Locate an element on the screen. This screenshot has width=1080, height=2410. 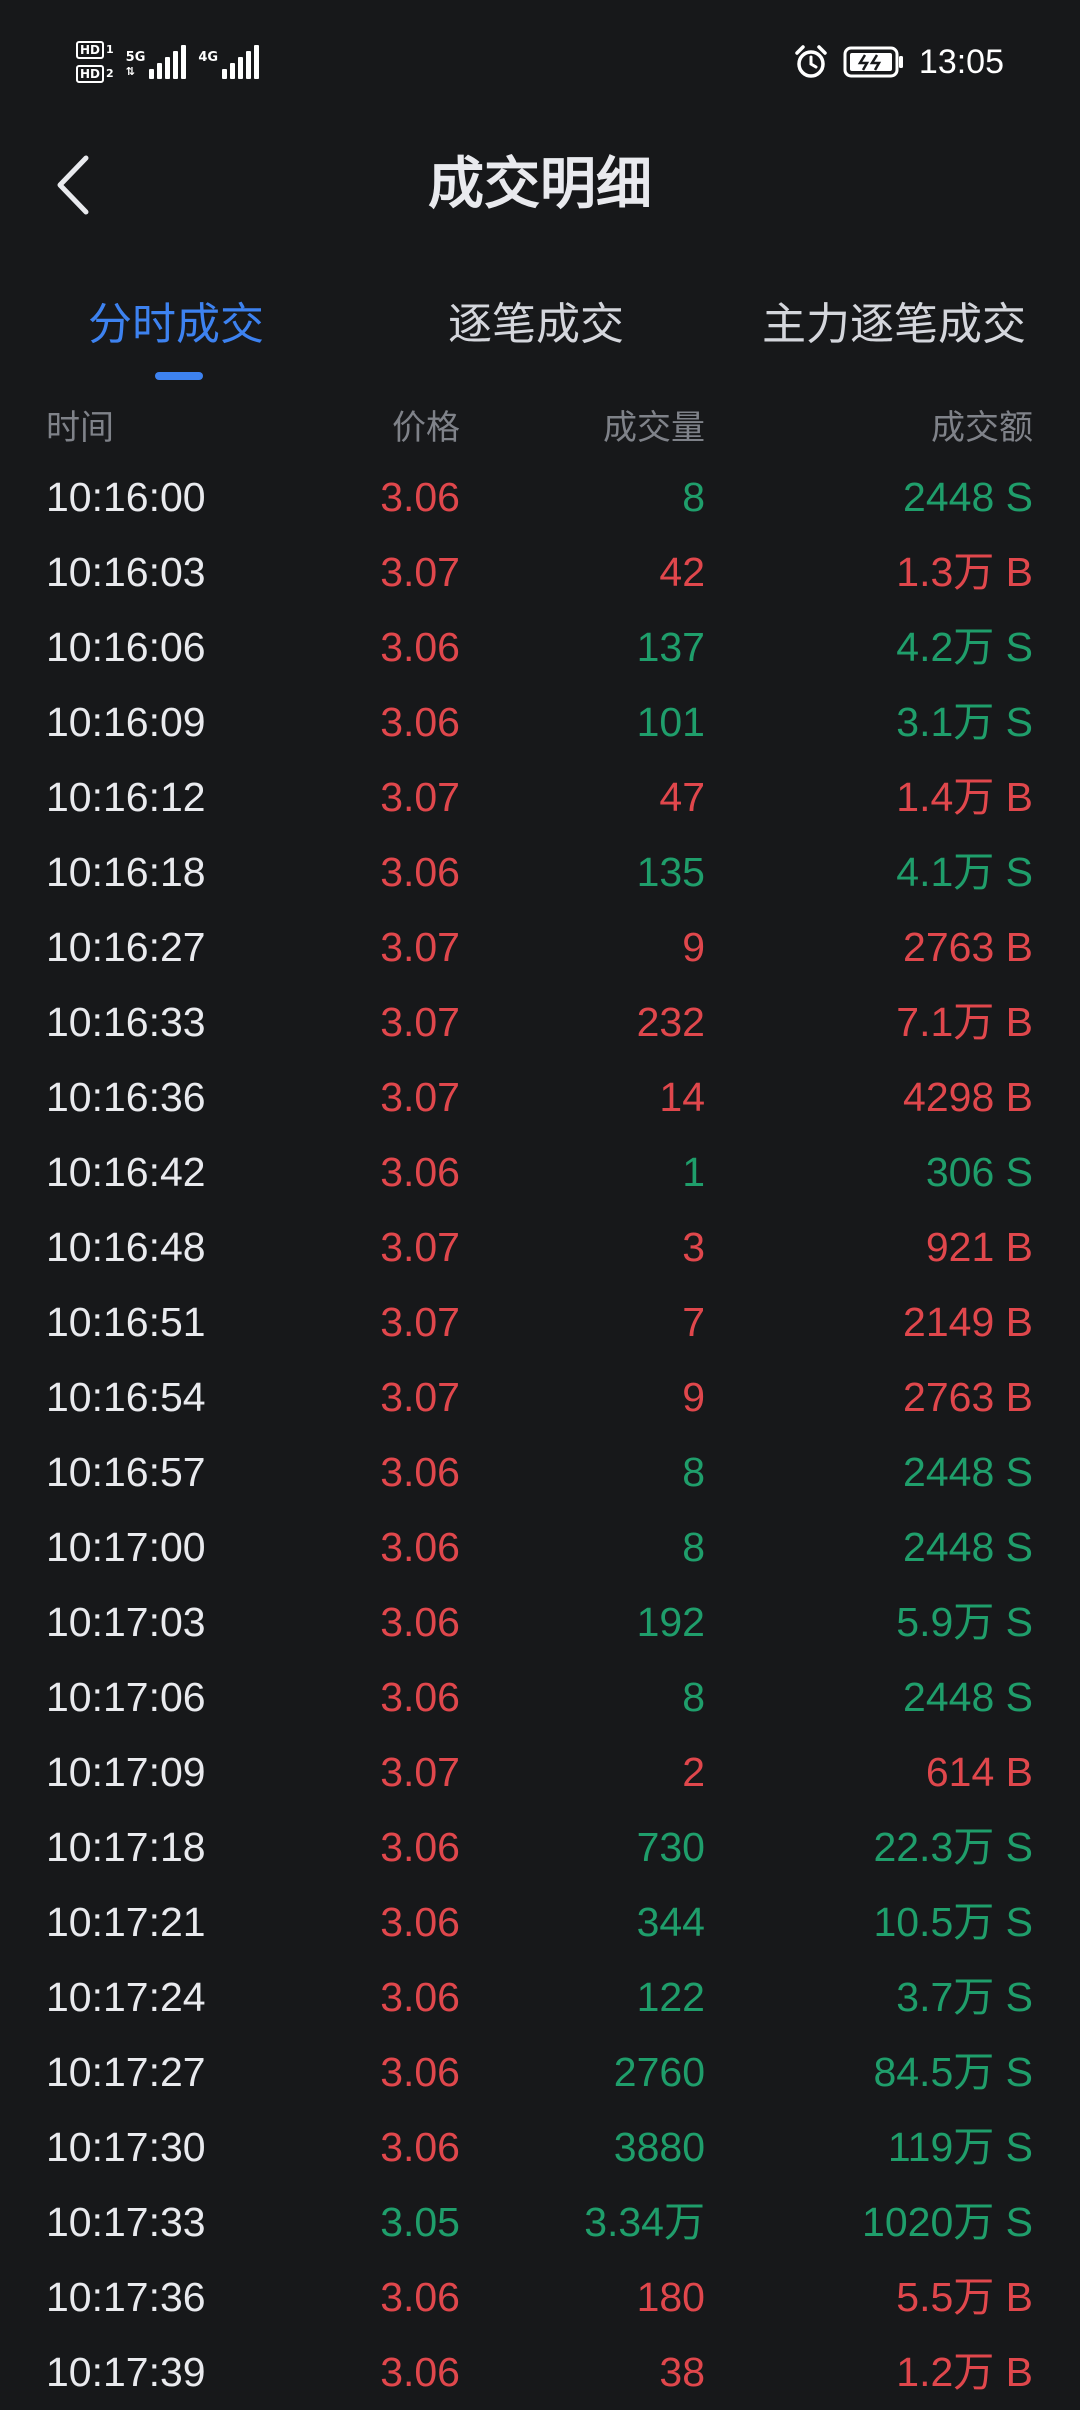
tab-bar: 分时成交 逐笔成交 主力逐笔成交 is located at coordinates (540, 340).